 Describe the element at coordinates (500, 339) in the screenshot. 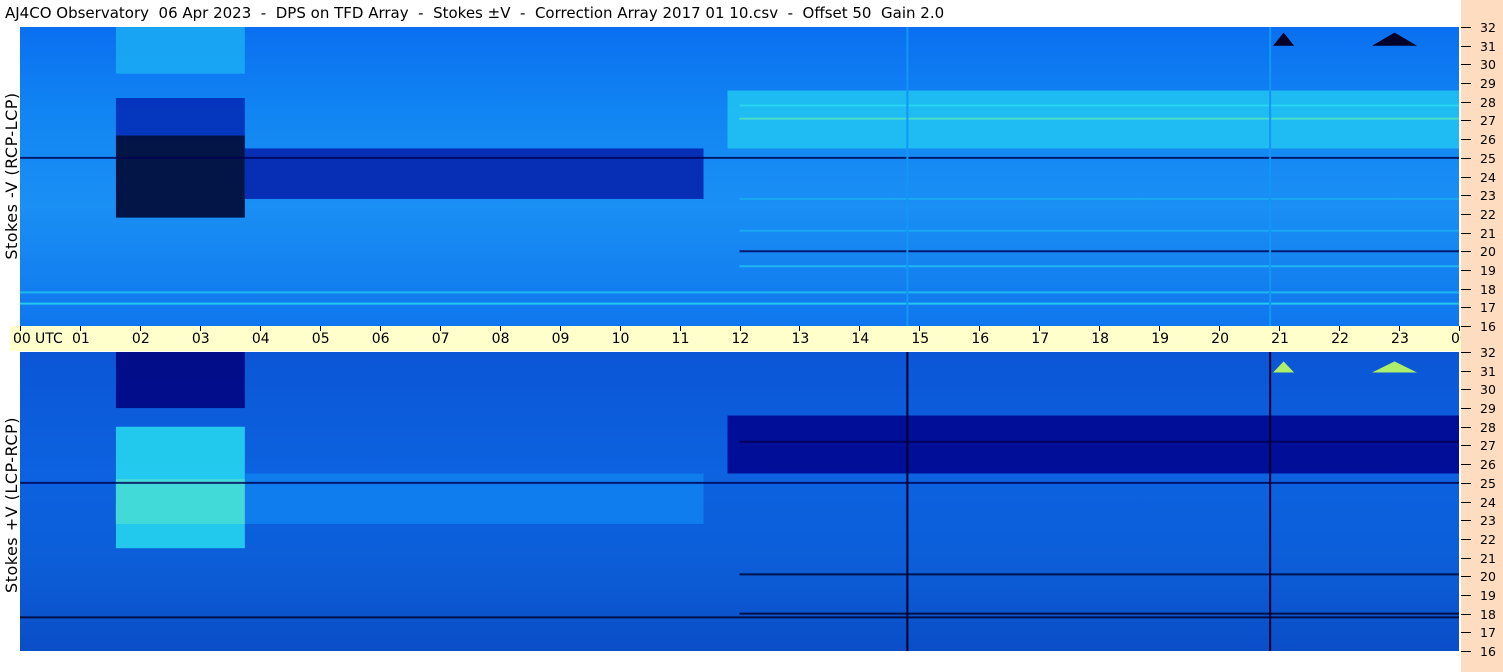

I see `time-tick-label: 08` at that location.